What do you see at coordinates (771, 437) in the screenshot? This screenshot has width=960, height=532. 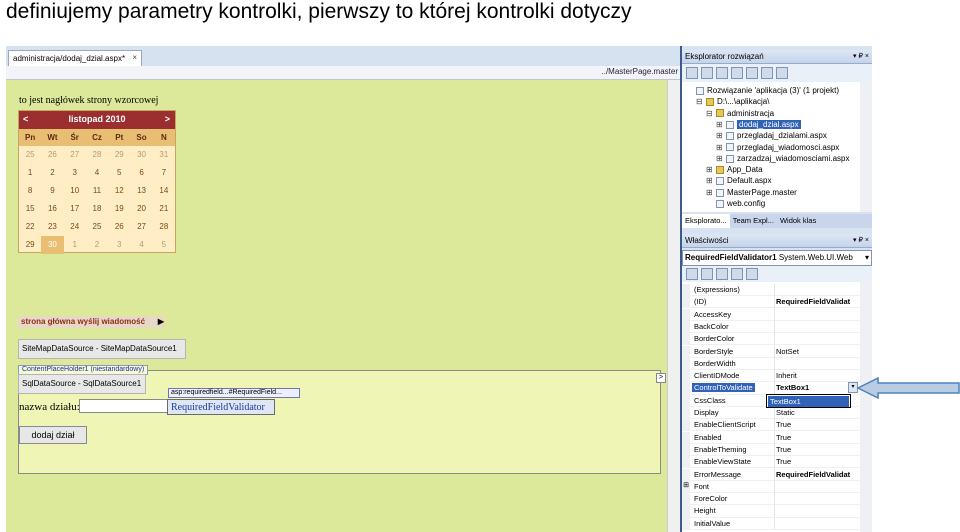 I see `property-row: Enabled True` at bounding box center [771, 437].